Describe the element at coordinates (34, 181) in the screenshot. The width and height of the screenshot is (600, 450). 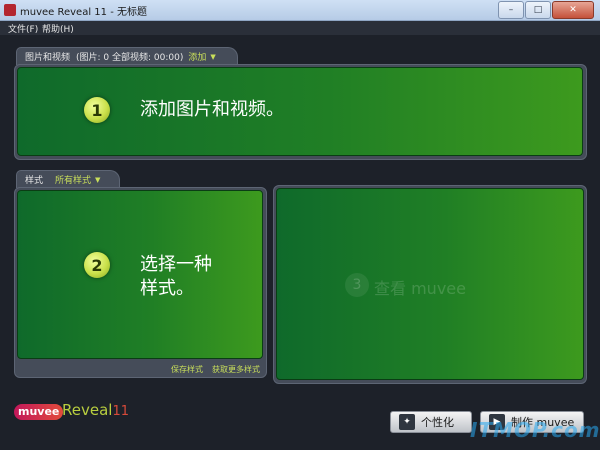
I see `style-header-title: 样式` at that location.